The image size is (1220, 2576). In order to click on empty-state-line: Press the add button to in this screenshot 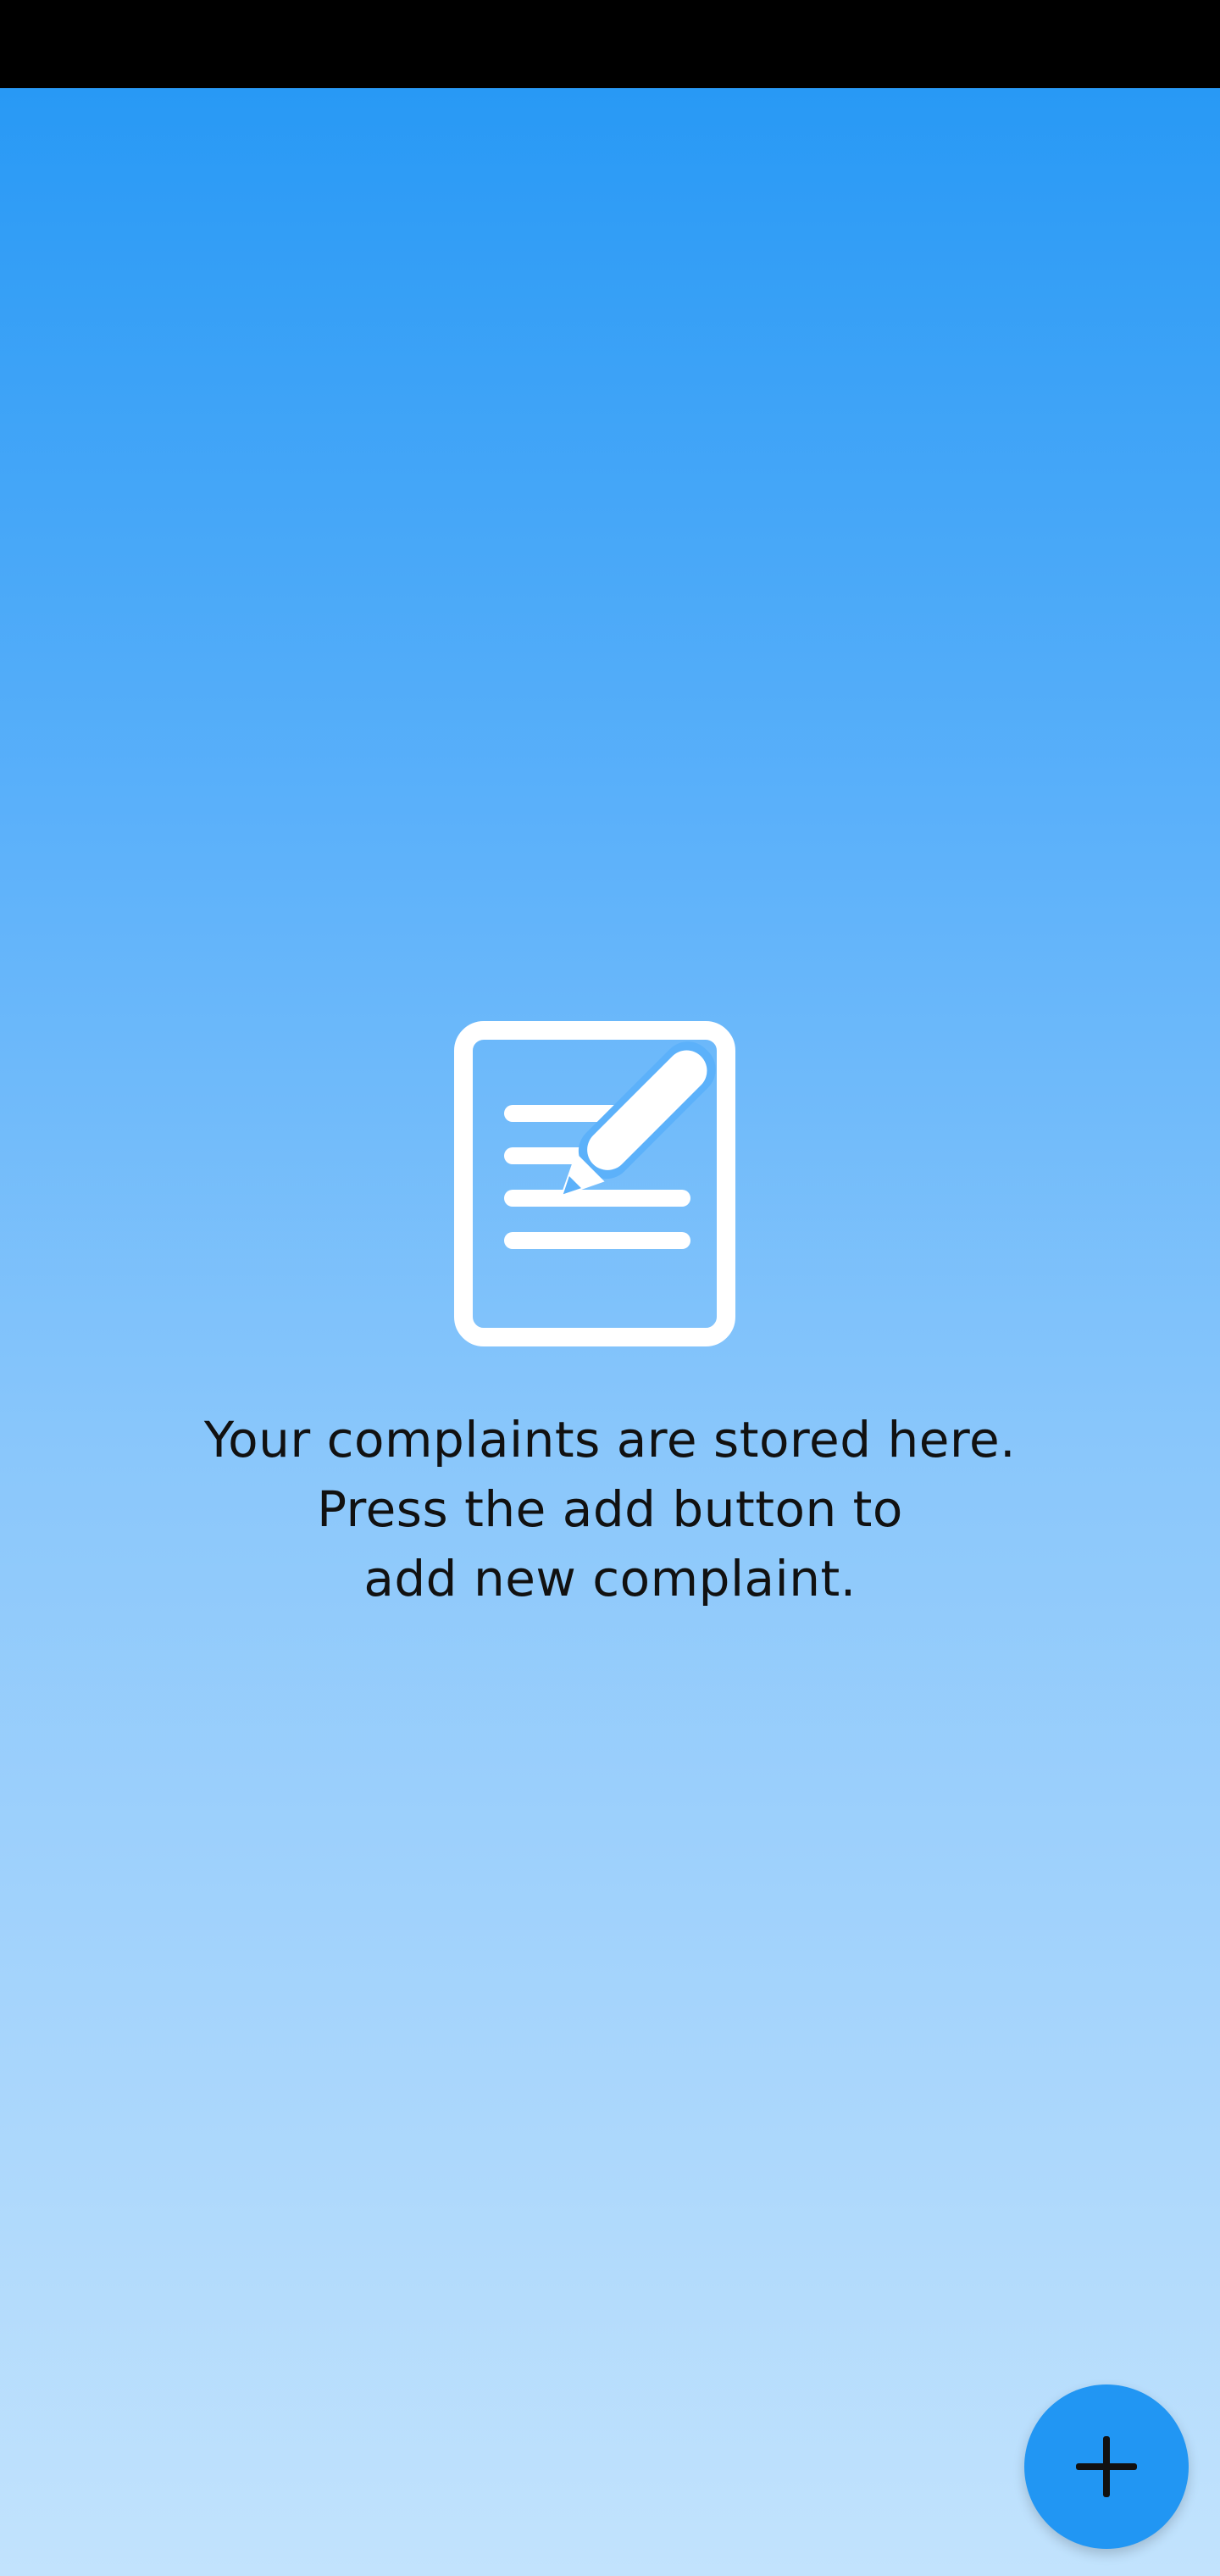, I will do `click(610, 1509)`.